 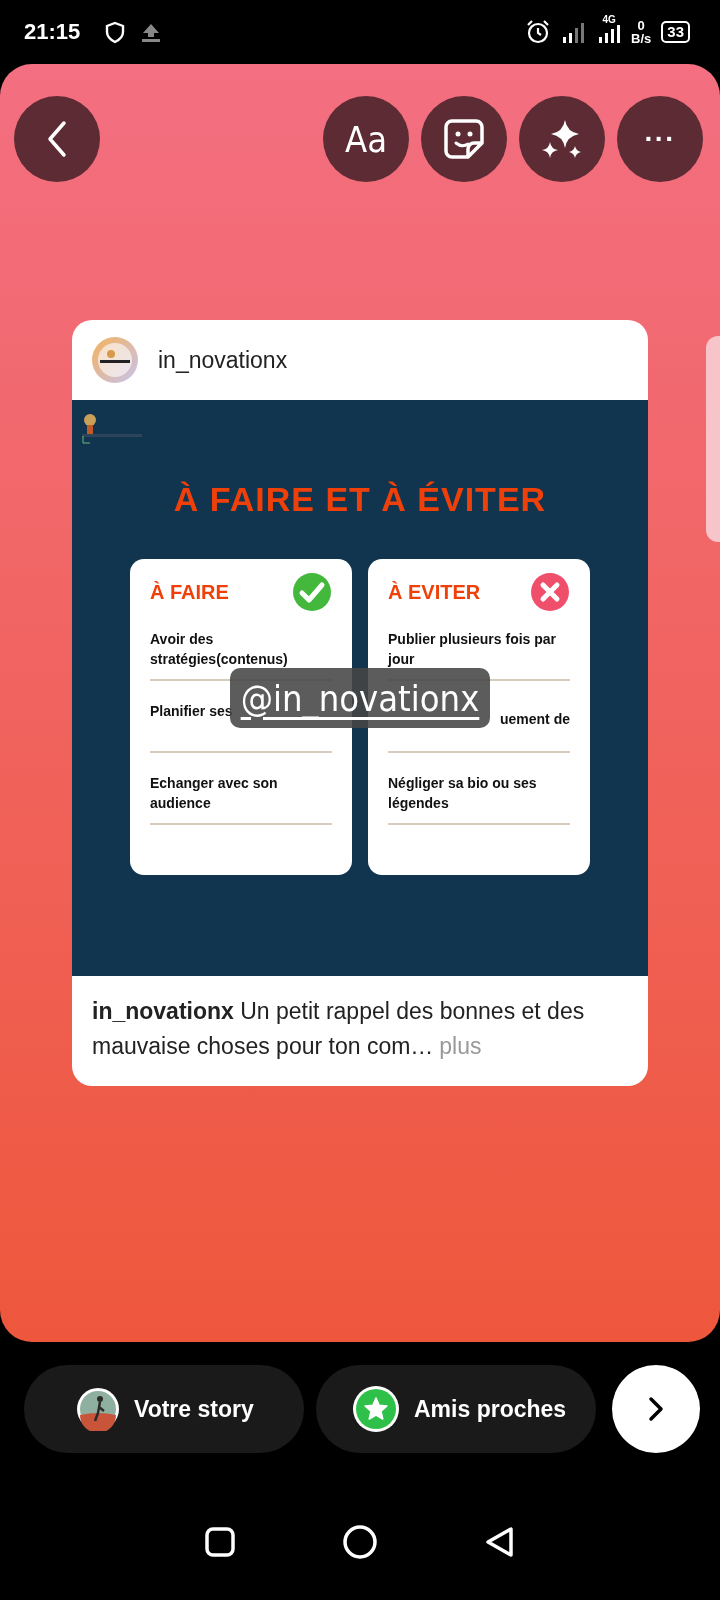 What do you see at coordinates (98, 1409) in the screenshot?
I see `avatar-icon` at bounding box center [98, 1409].